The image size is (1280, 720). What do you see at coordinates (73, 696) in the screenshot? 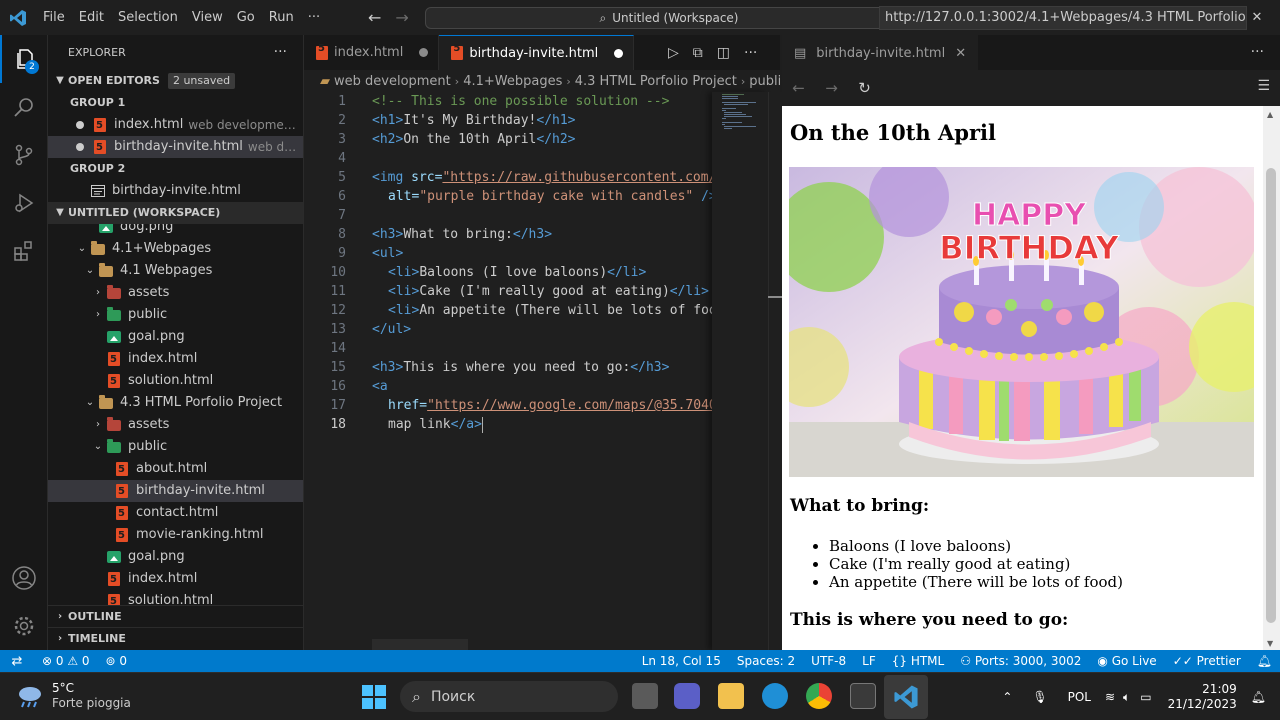
I see `weather-widget: 5°C Forte pioggia` at bounding box center [73, 696].